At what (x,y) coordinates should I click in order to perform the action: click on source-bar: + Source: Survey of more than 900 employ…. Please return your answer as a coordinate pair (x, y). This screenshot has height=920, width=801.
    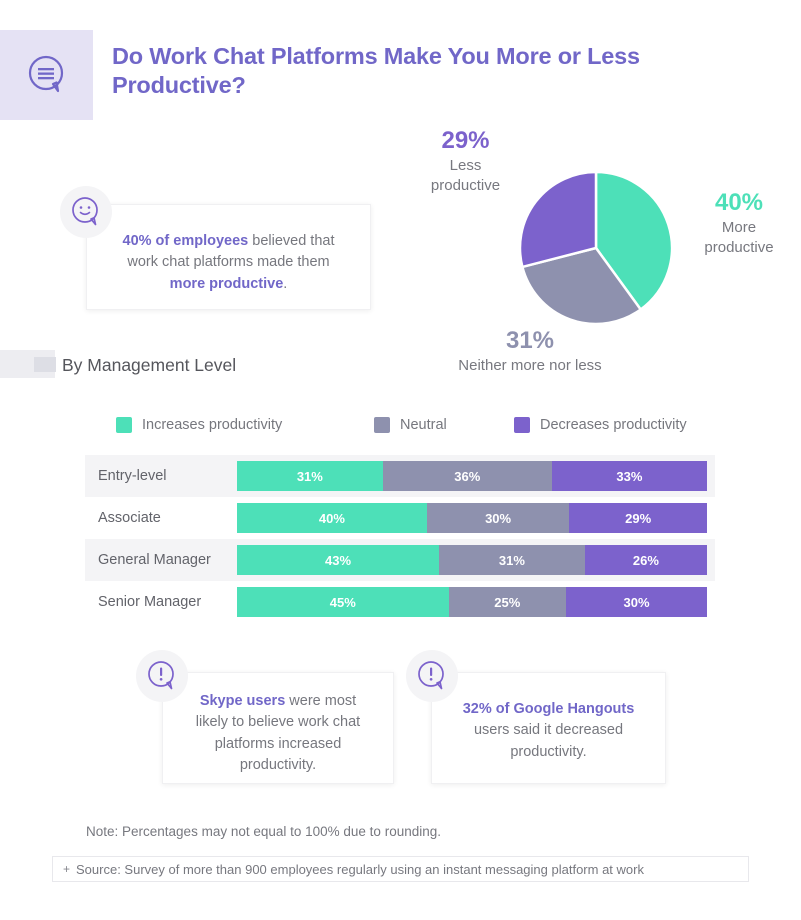
    Looking at the image, I should click on (400, 869).